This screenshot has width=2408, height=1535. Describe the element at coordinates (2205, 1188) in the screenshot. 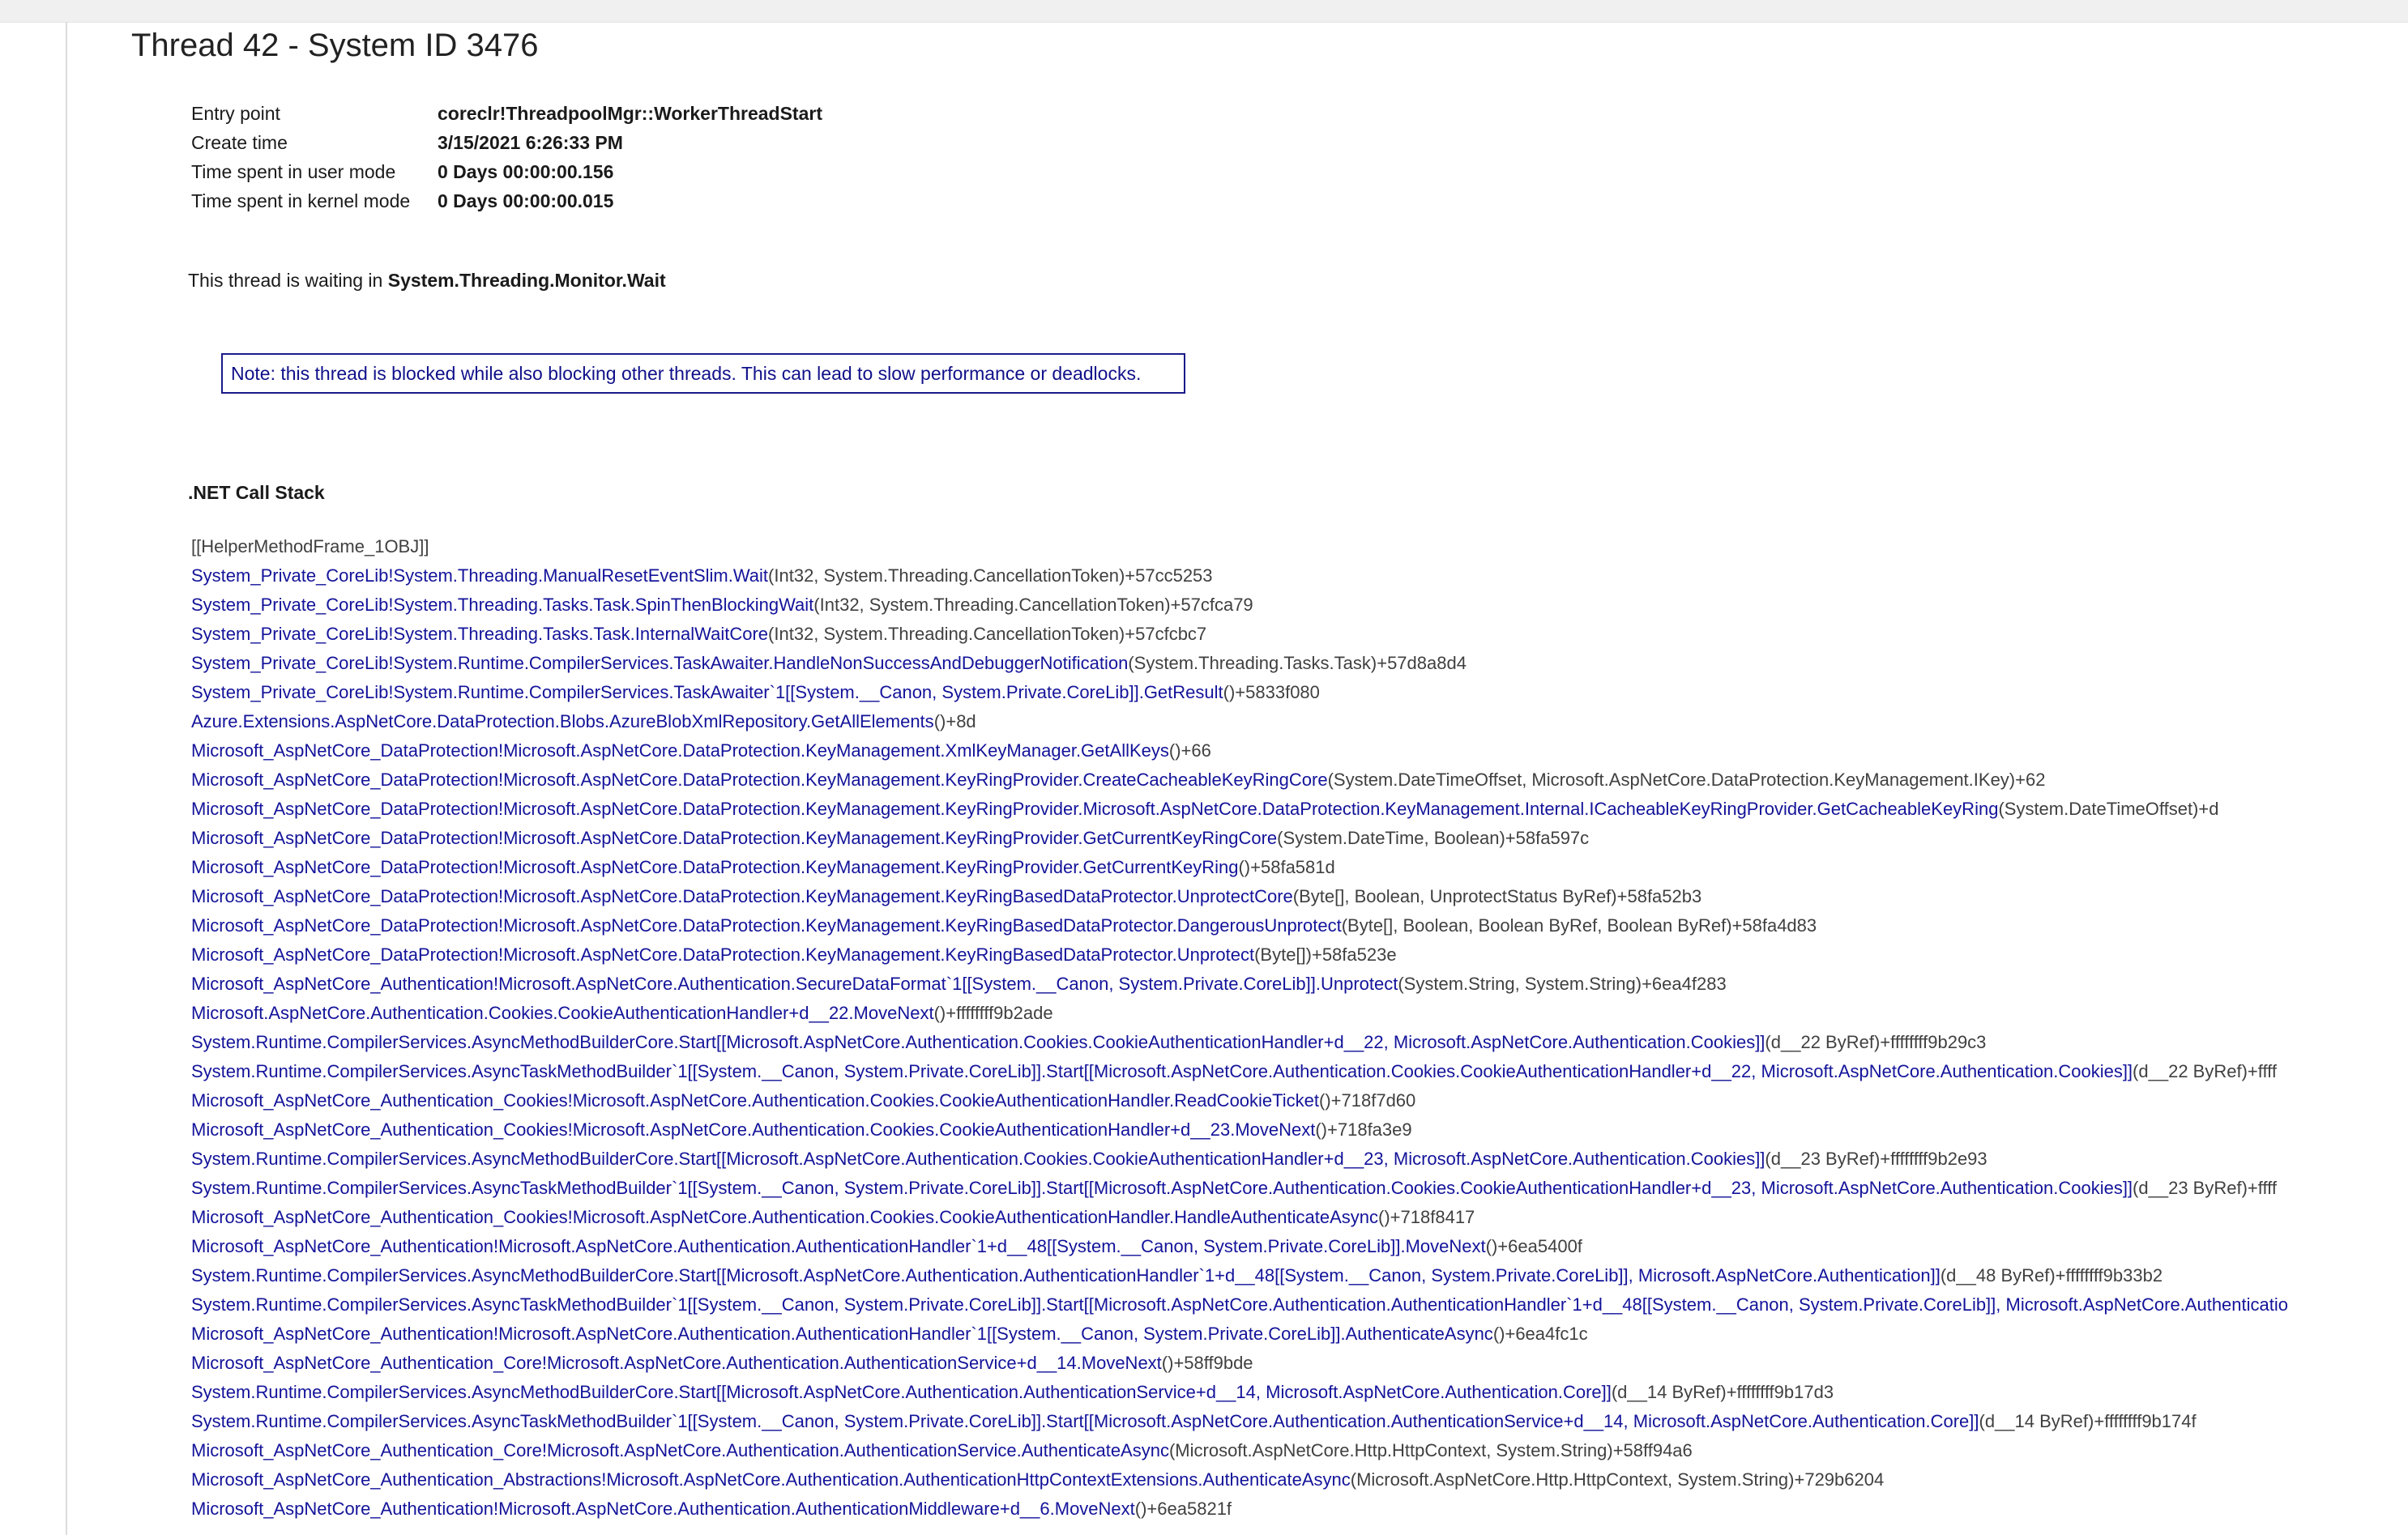

I see `stack-frame-args: (d__23 ByRef)+ffff` at that location.